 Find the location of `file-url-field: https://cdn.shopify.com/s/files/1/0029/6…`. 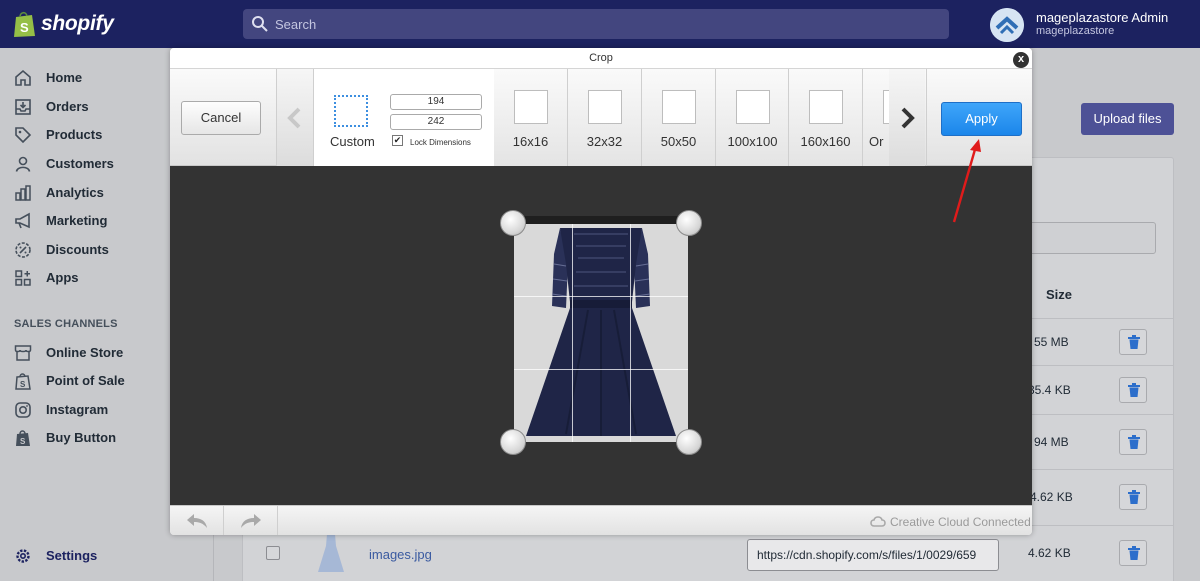

file-url-field: https://cdn.shopify.com/s/files/1/0029/6… is located at coordinates (873, 555).